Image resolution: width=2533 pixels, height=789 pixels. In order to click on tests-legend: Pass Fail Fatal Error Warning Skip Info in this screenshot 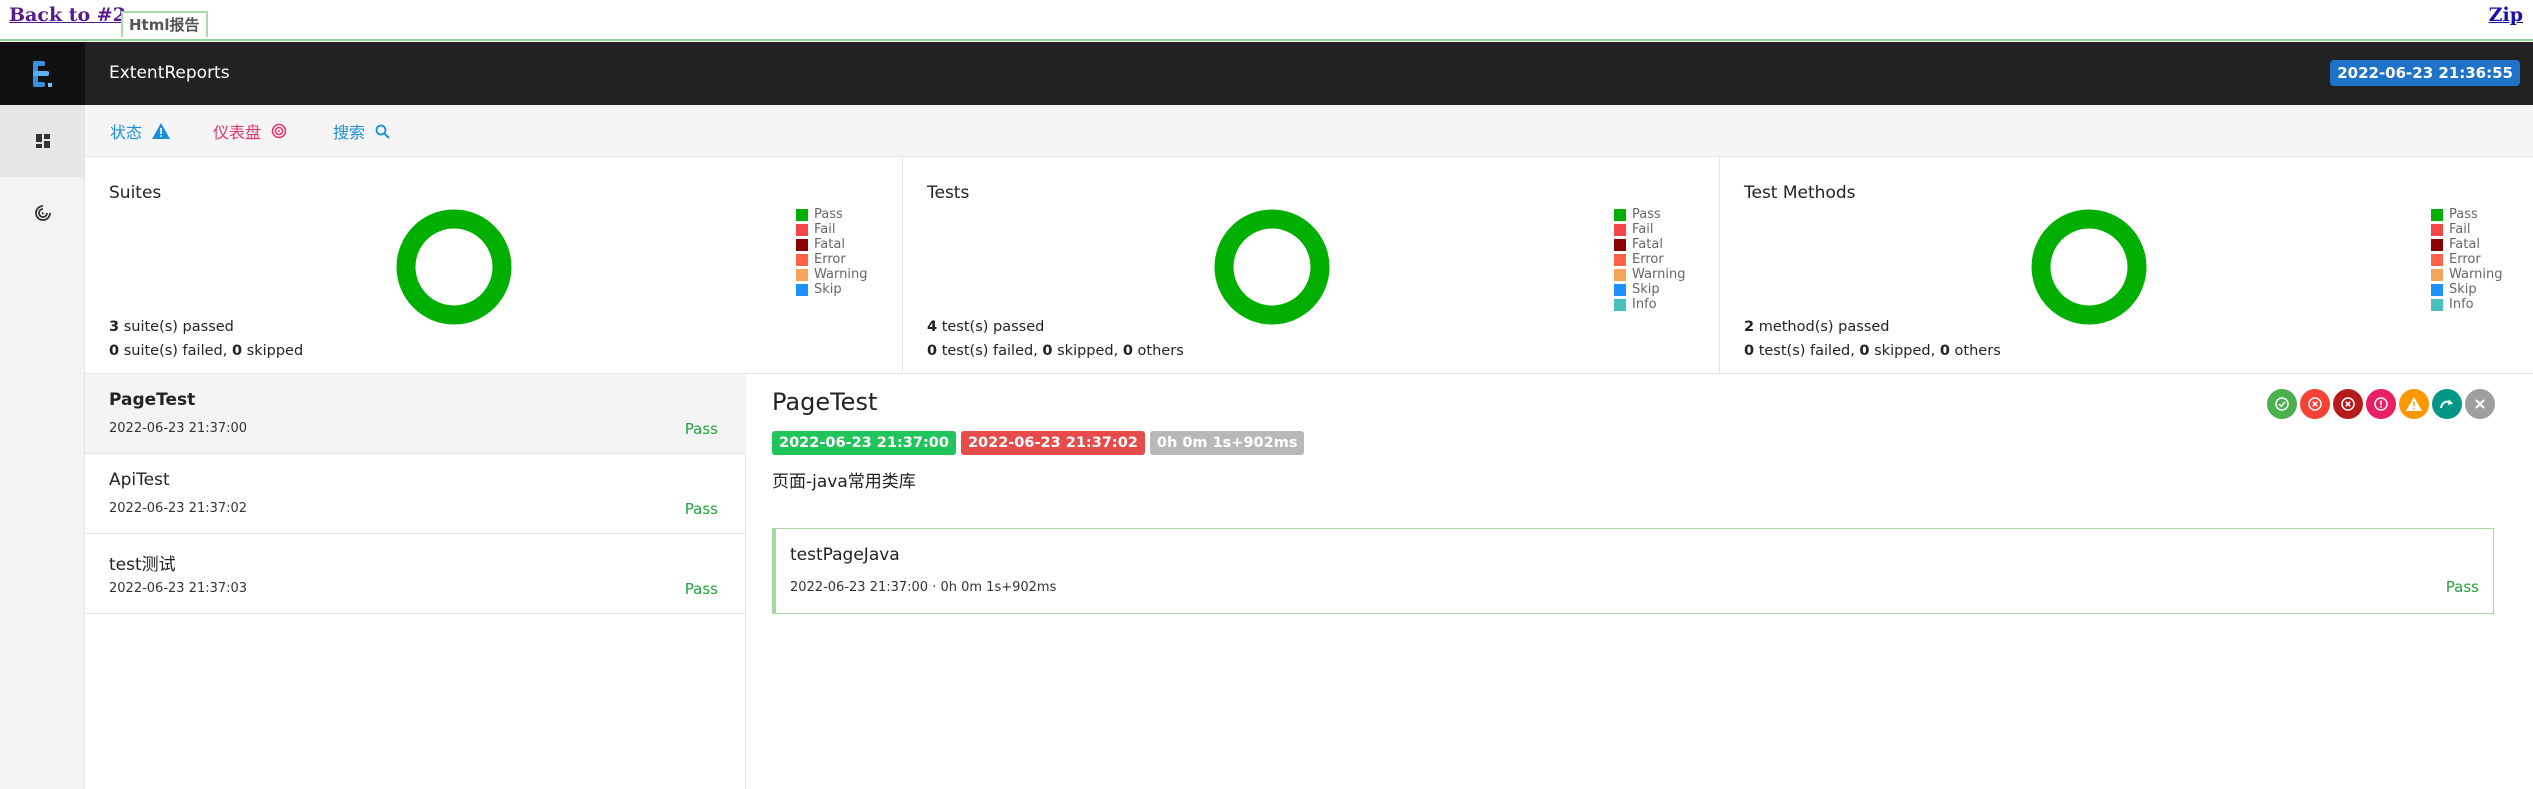, I will do `click(1649, 259)`.